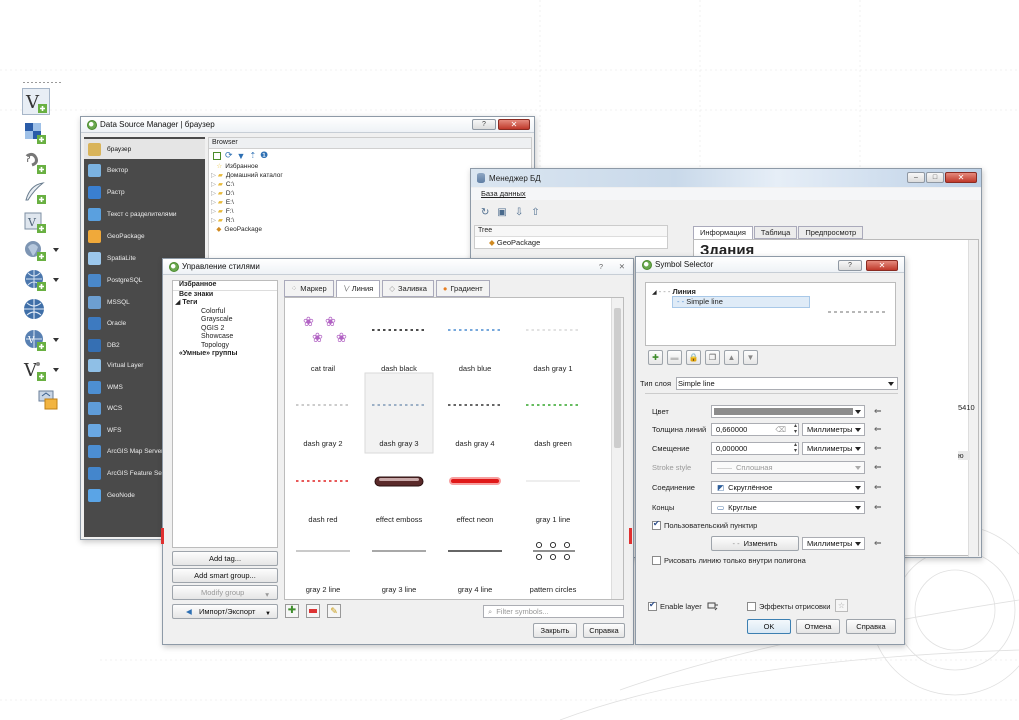 This screenshot has height=720, width=1019. Describe the element at coordinates (313, 611) in the screenshot. I see `remove-symbol-button` at that location.